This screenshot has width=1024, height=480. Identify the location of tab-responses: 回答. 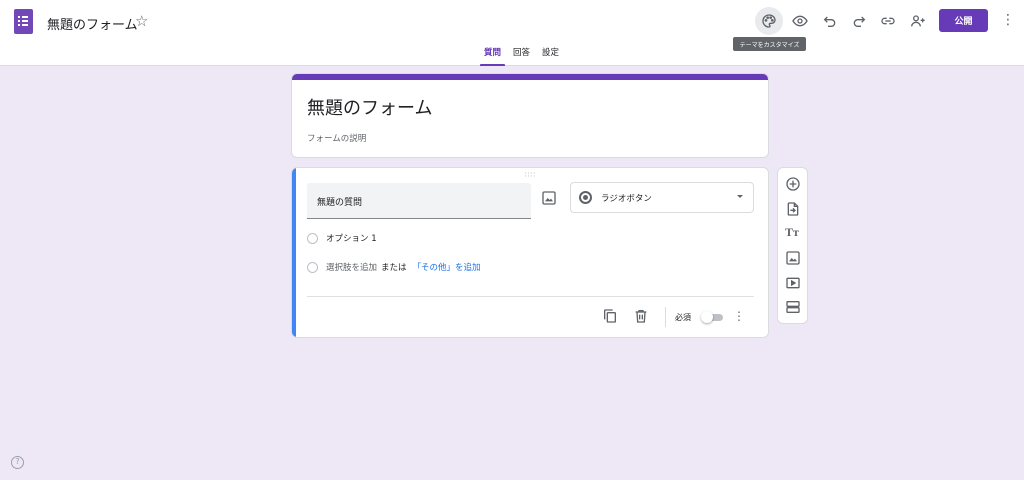
(521, 56).